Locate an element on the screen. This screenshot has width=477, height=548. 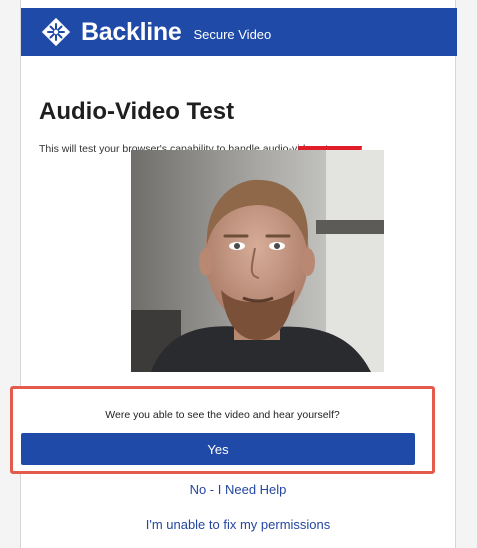
page-title: Audio-Video Test is located at coordinates (137, 111).